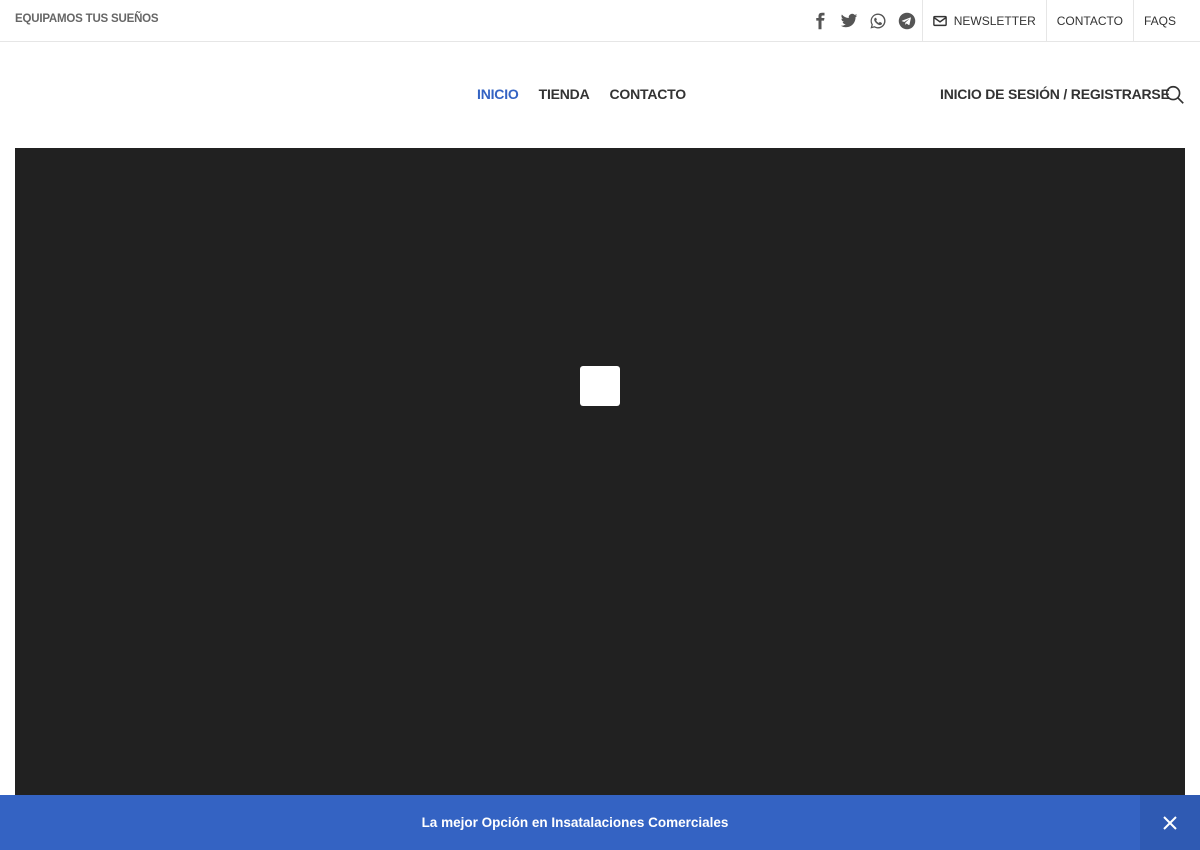  Describe the element at coordinates (1089, 20) in the screenshot. I see `contacto-top-link: CONTACTO` at that location.